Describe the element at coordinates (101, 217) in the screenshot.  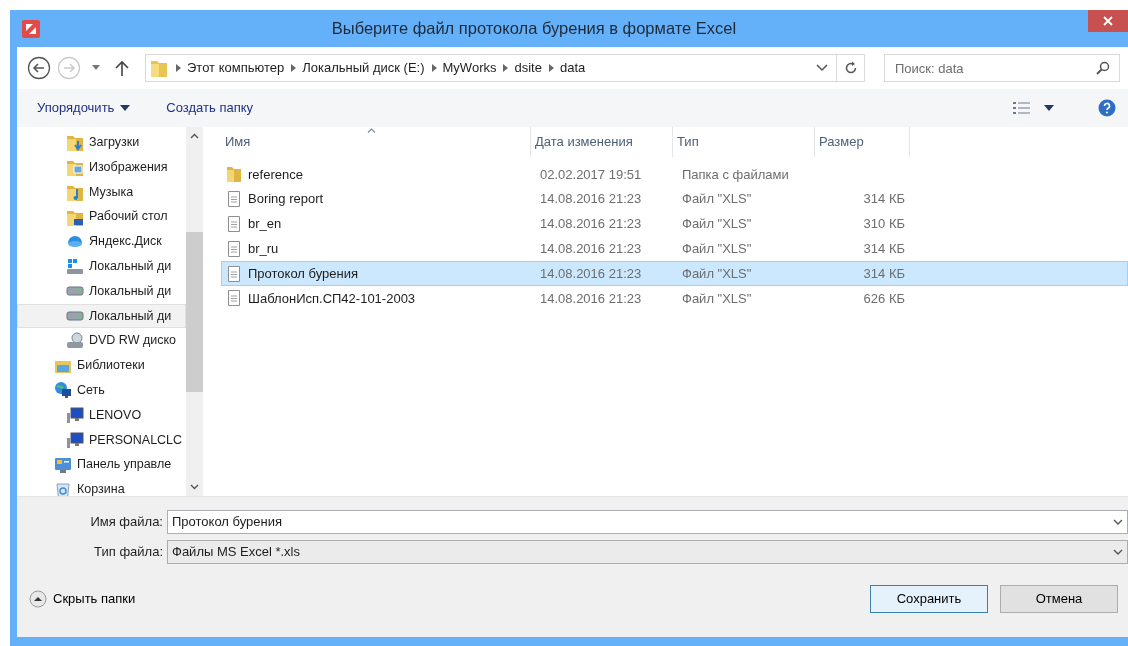
I see `navigation-item: Рабочий стол` at that location.